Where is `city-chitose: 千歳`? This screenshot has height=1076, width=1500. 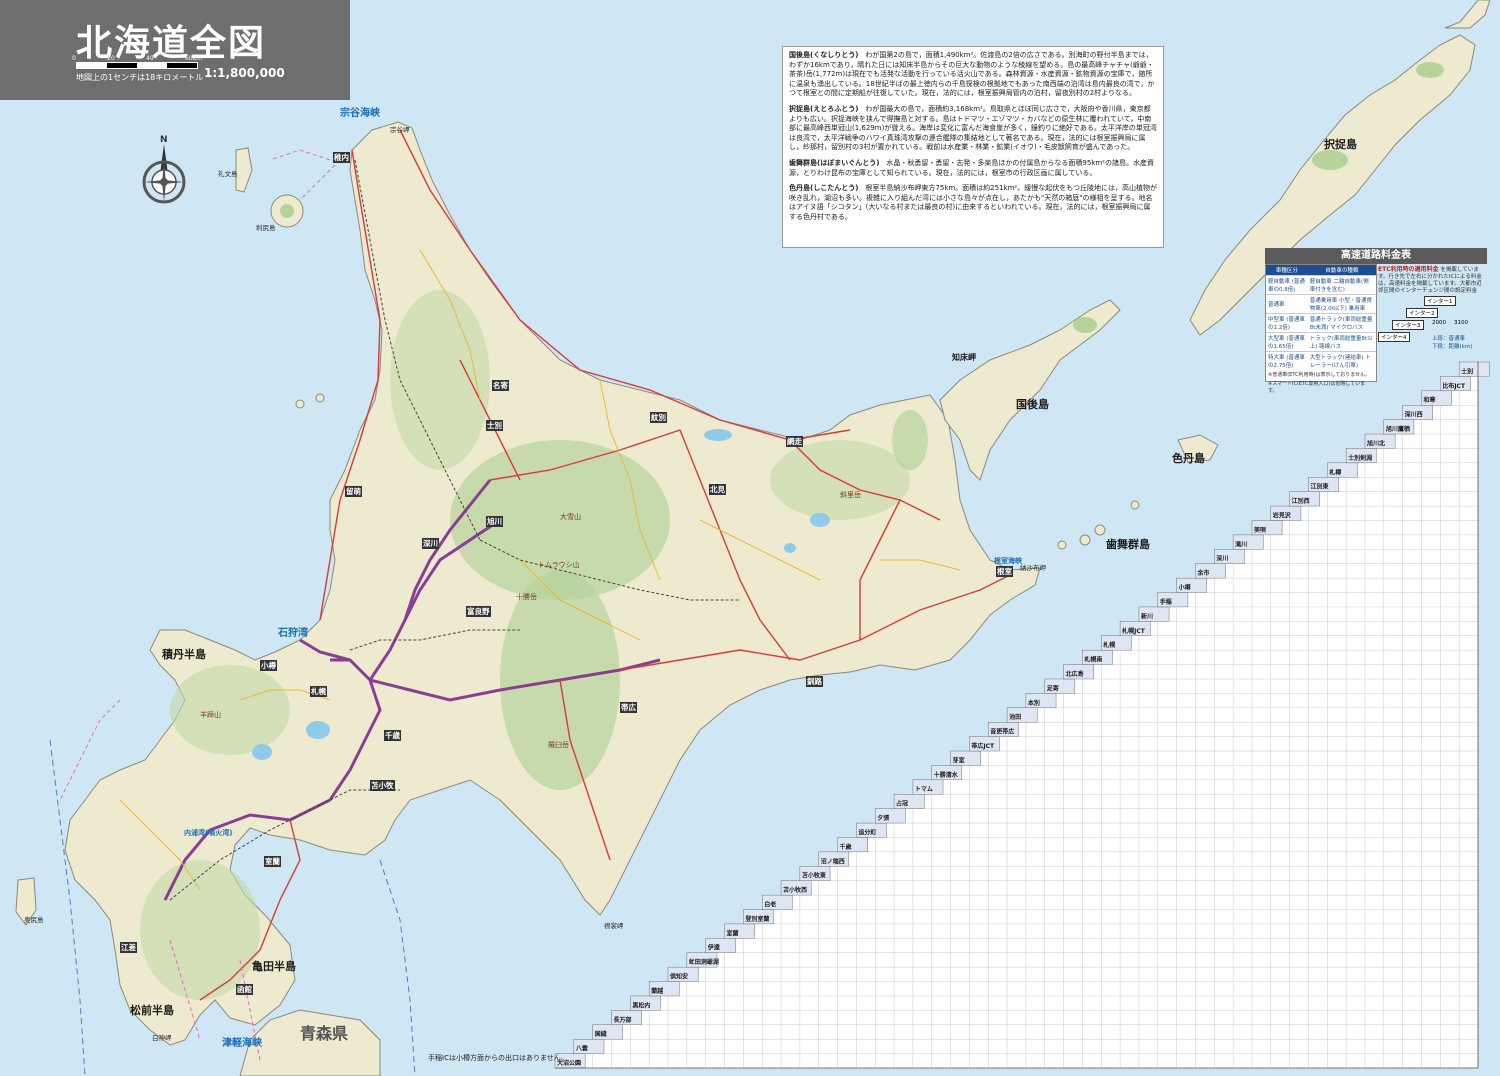
city-chitose: 千歳 is located at coordinates (392, 735).